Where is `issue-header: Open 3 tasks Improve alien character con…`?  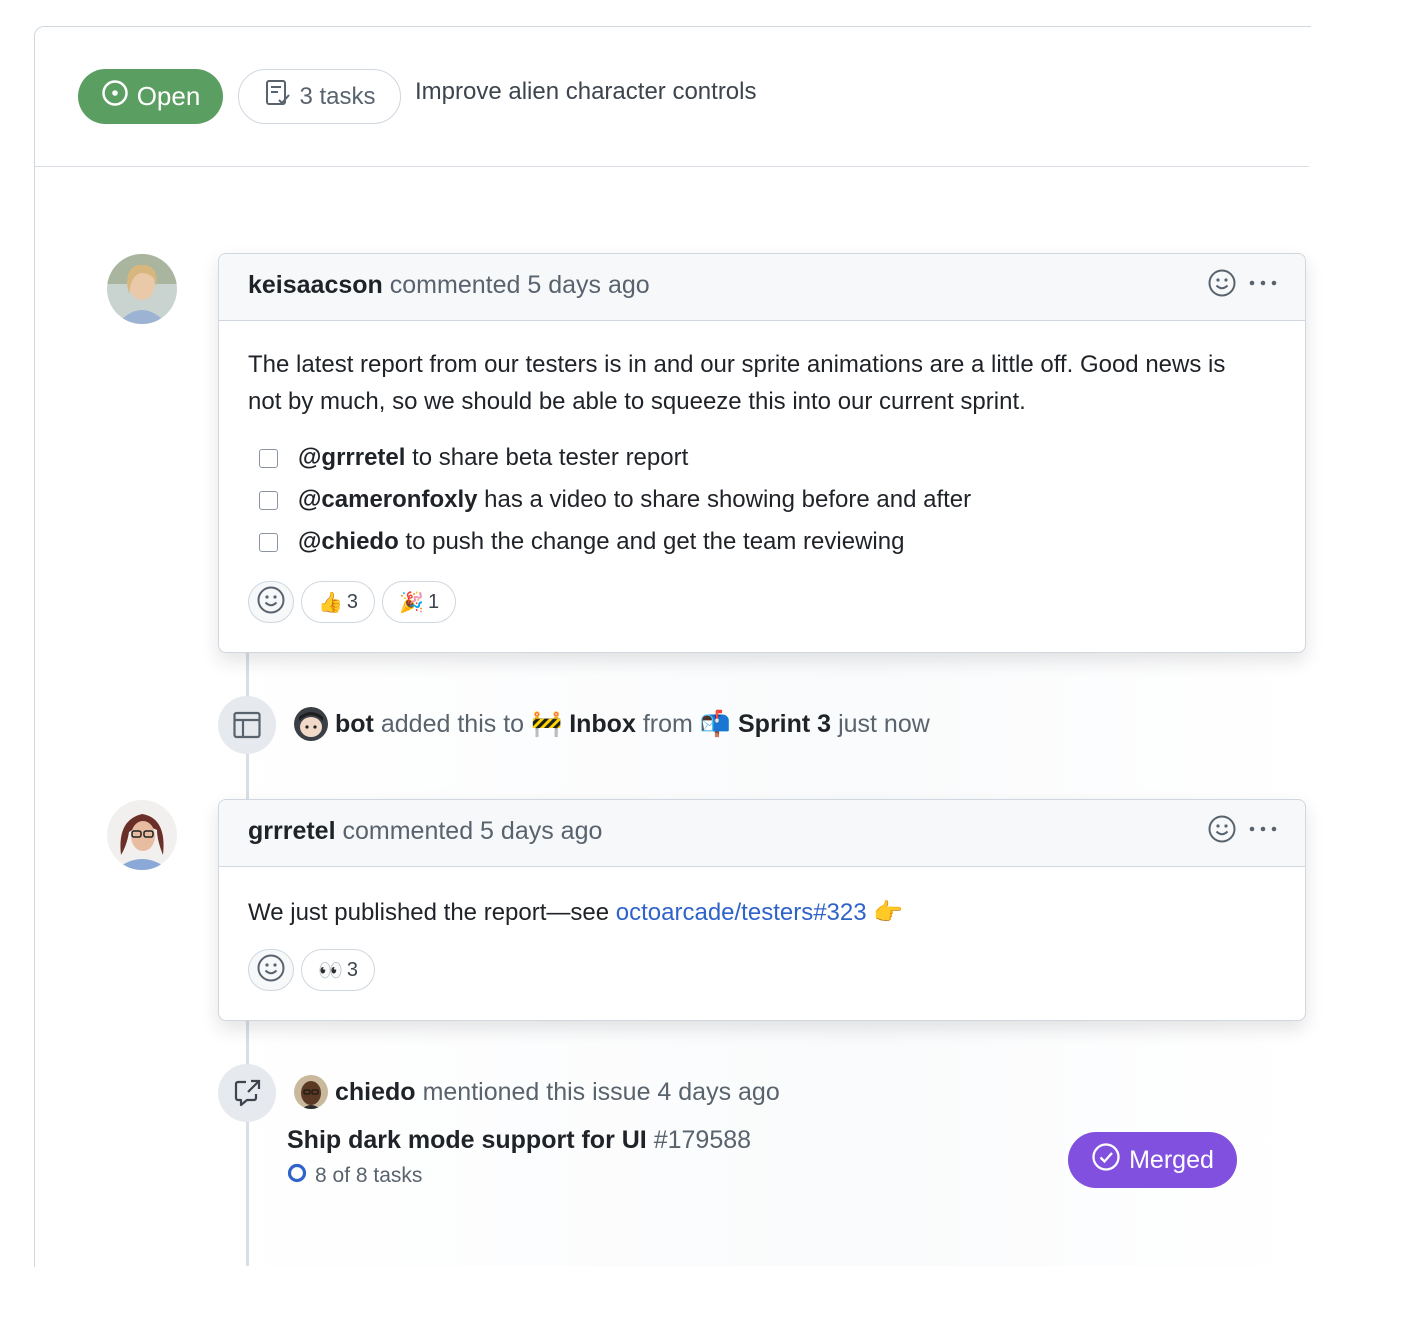
issue-header: Open 3 tasks Improve alien character con… is located at coordinates (671, 96).